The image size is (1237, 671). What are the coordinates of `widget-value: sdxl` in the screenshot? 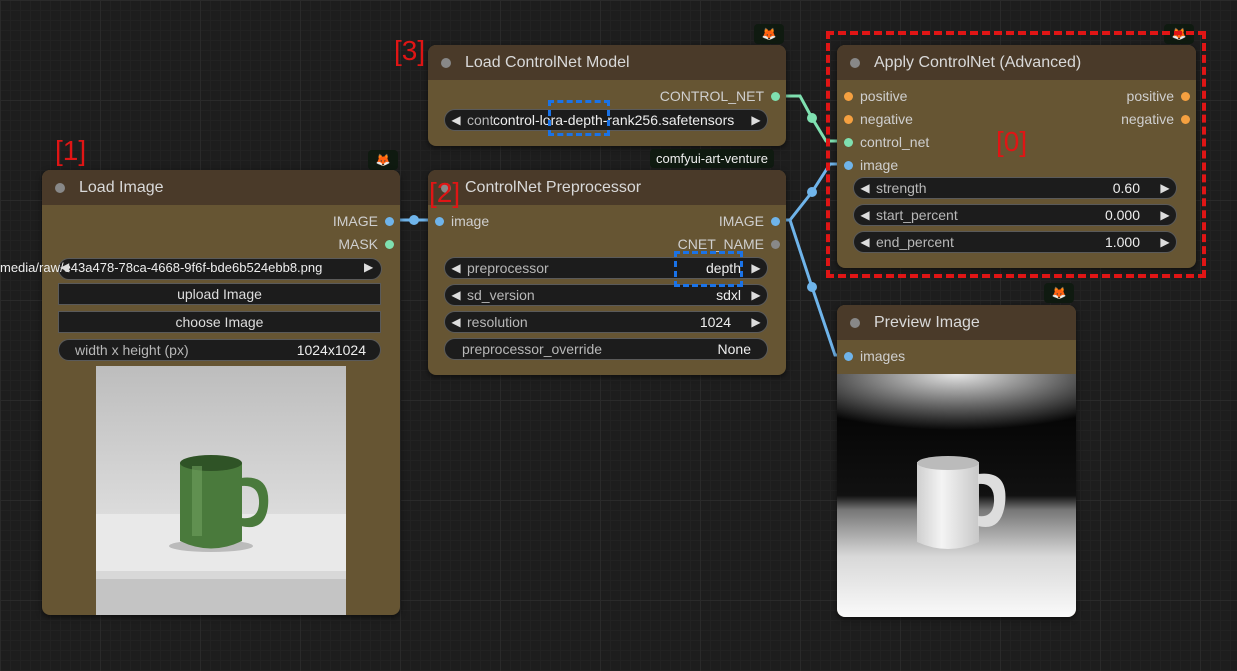 It's located at (728, 295).